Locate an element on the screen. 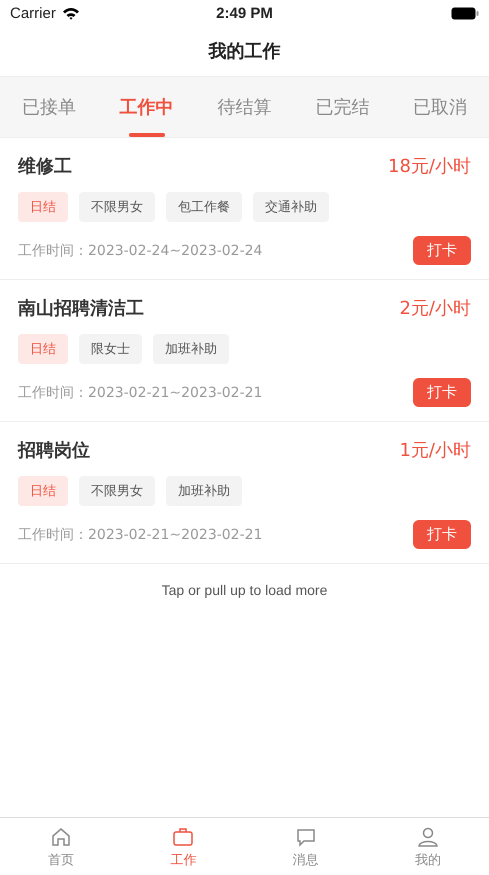 The image size is (489, 875). pay-rate: 18元/小时 is located at coordinates (429, 166).